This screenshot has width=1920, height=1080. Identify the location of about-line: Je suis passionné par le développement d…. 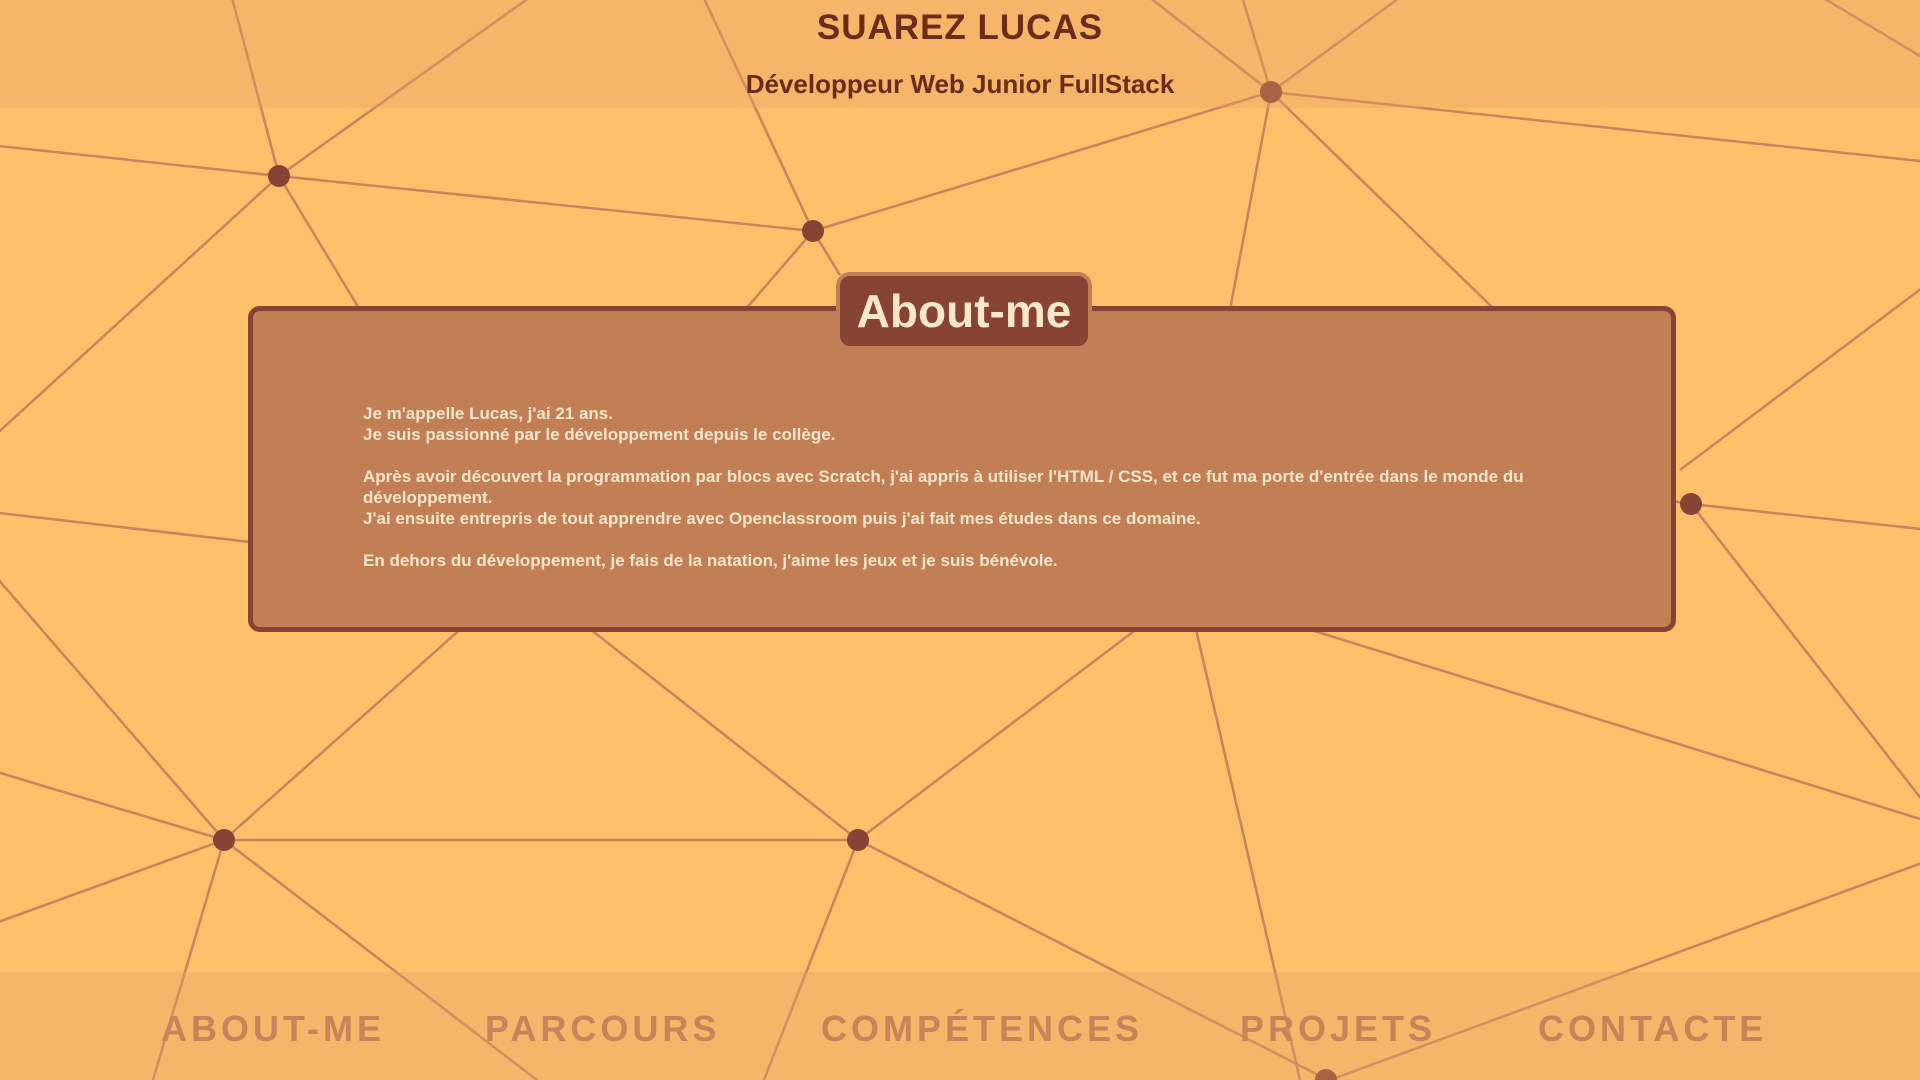
(599, 434).